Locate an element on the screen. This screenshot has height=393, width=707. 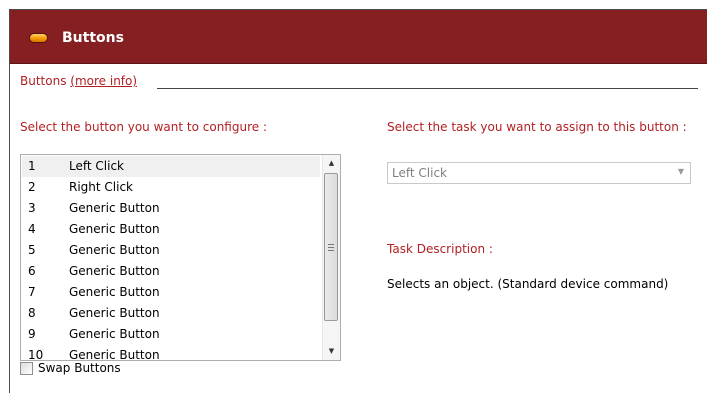
list-item: 3 Generic Button is located at coordinates (171, 208).